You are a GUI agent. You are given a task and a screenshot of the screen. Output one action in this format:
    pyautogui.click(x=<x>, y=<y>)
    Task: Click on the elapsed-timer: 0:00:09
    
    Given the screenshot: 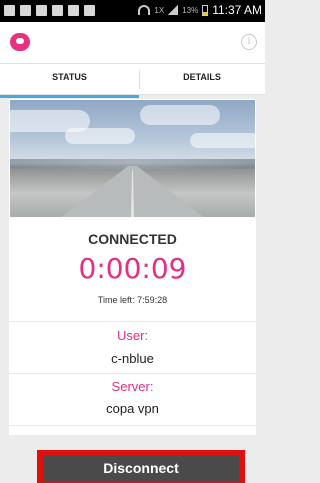 What is the action you would take?
    pyautogui.click(x=132, y=268)
    